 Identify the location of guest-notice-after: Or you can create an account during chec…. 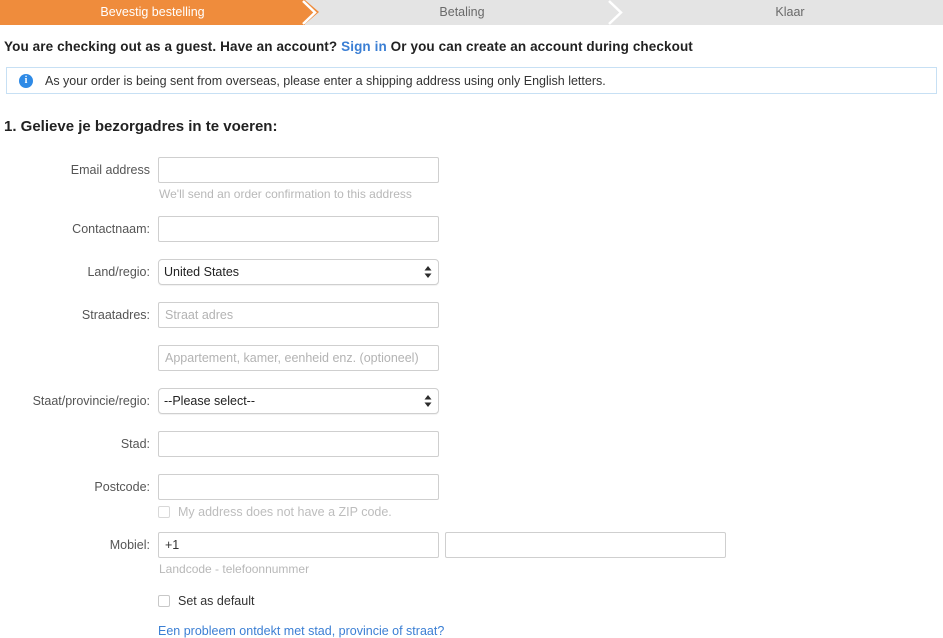
(541, 46).